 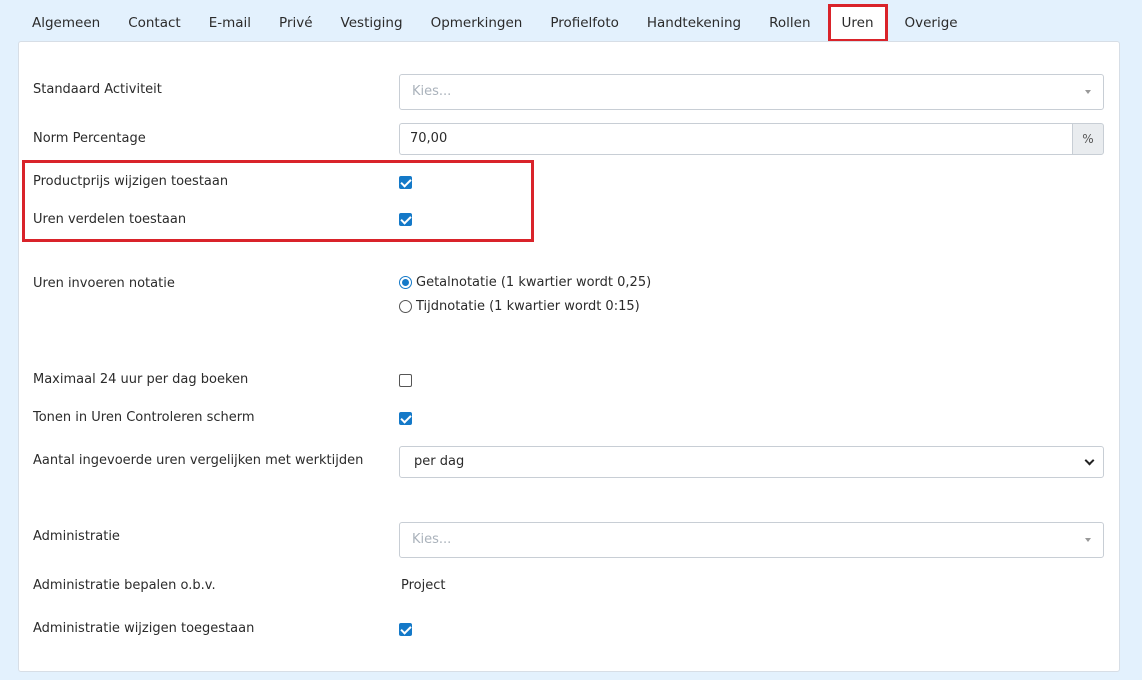 I want to click on tab-algemeen: Algemeen, so click(x=66, y=23).